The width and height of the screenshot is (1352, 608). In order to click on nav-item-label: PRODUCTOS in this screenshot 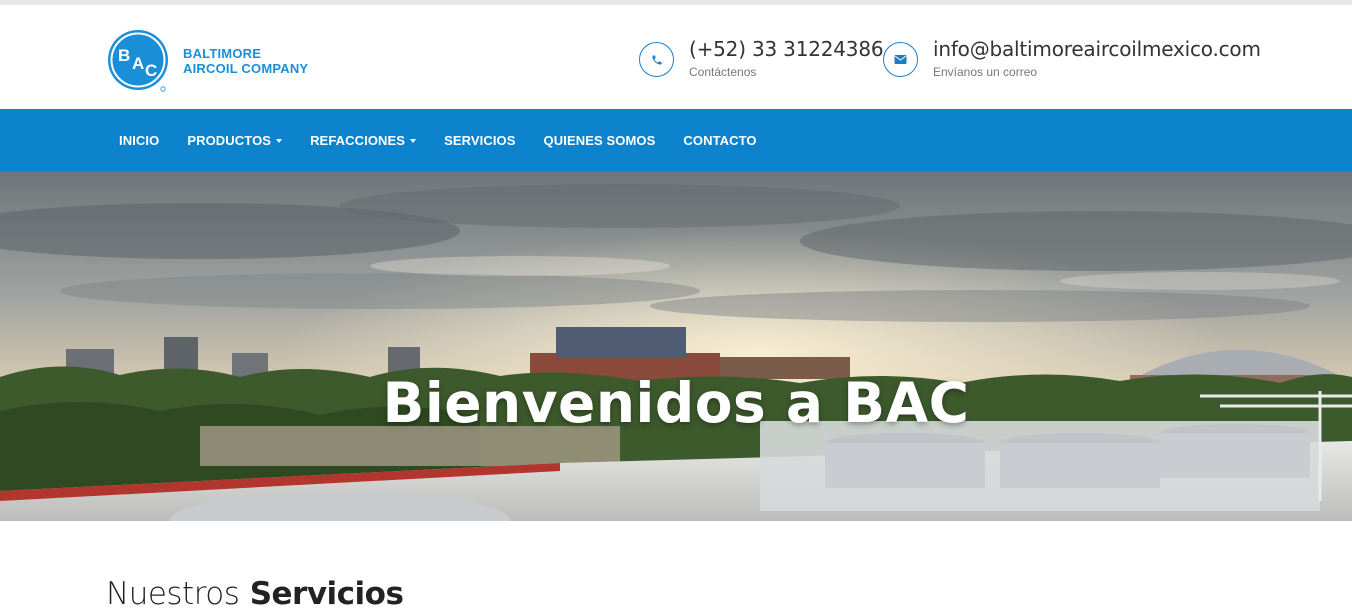, I will do `click(229, 140)`.